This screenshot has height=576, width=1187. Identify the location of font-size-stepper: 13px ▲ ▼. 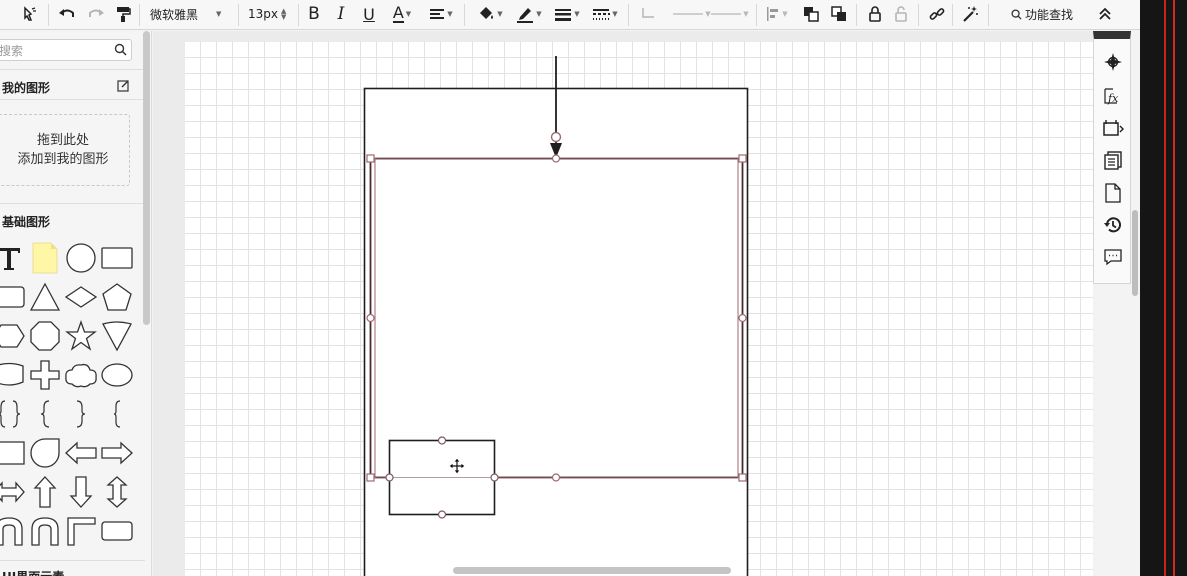
(271, 14).